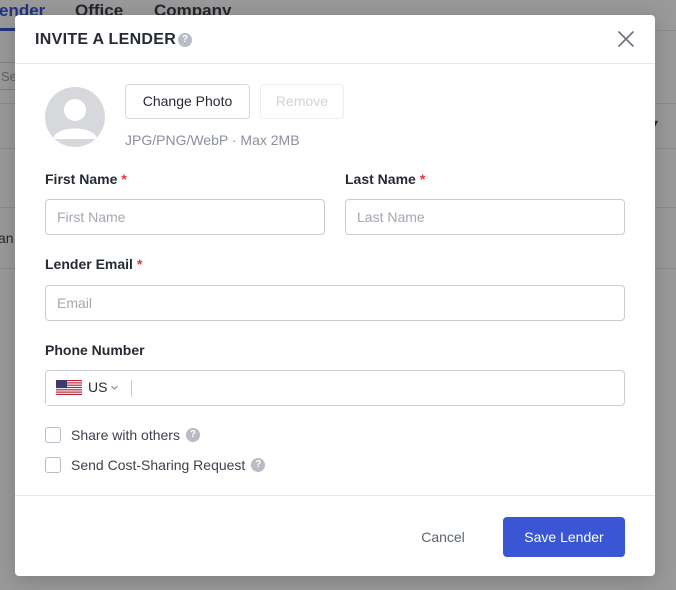  Describe the element at coordinates (378, 388) in the screenshot. I see `phone-number-input` at that location.